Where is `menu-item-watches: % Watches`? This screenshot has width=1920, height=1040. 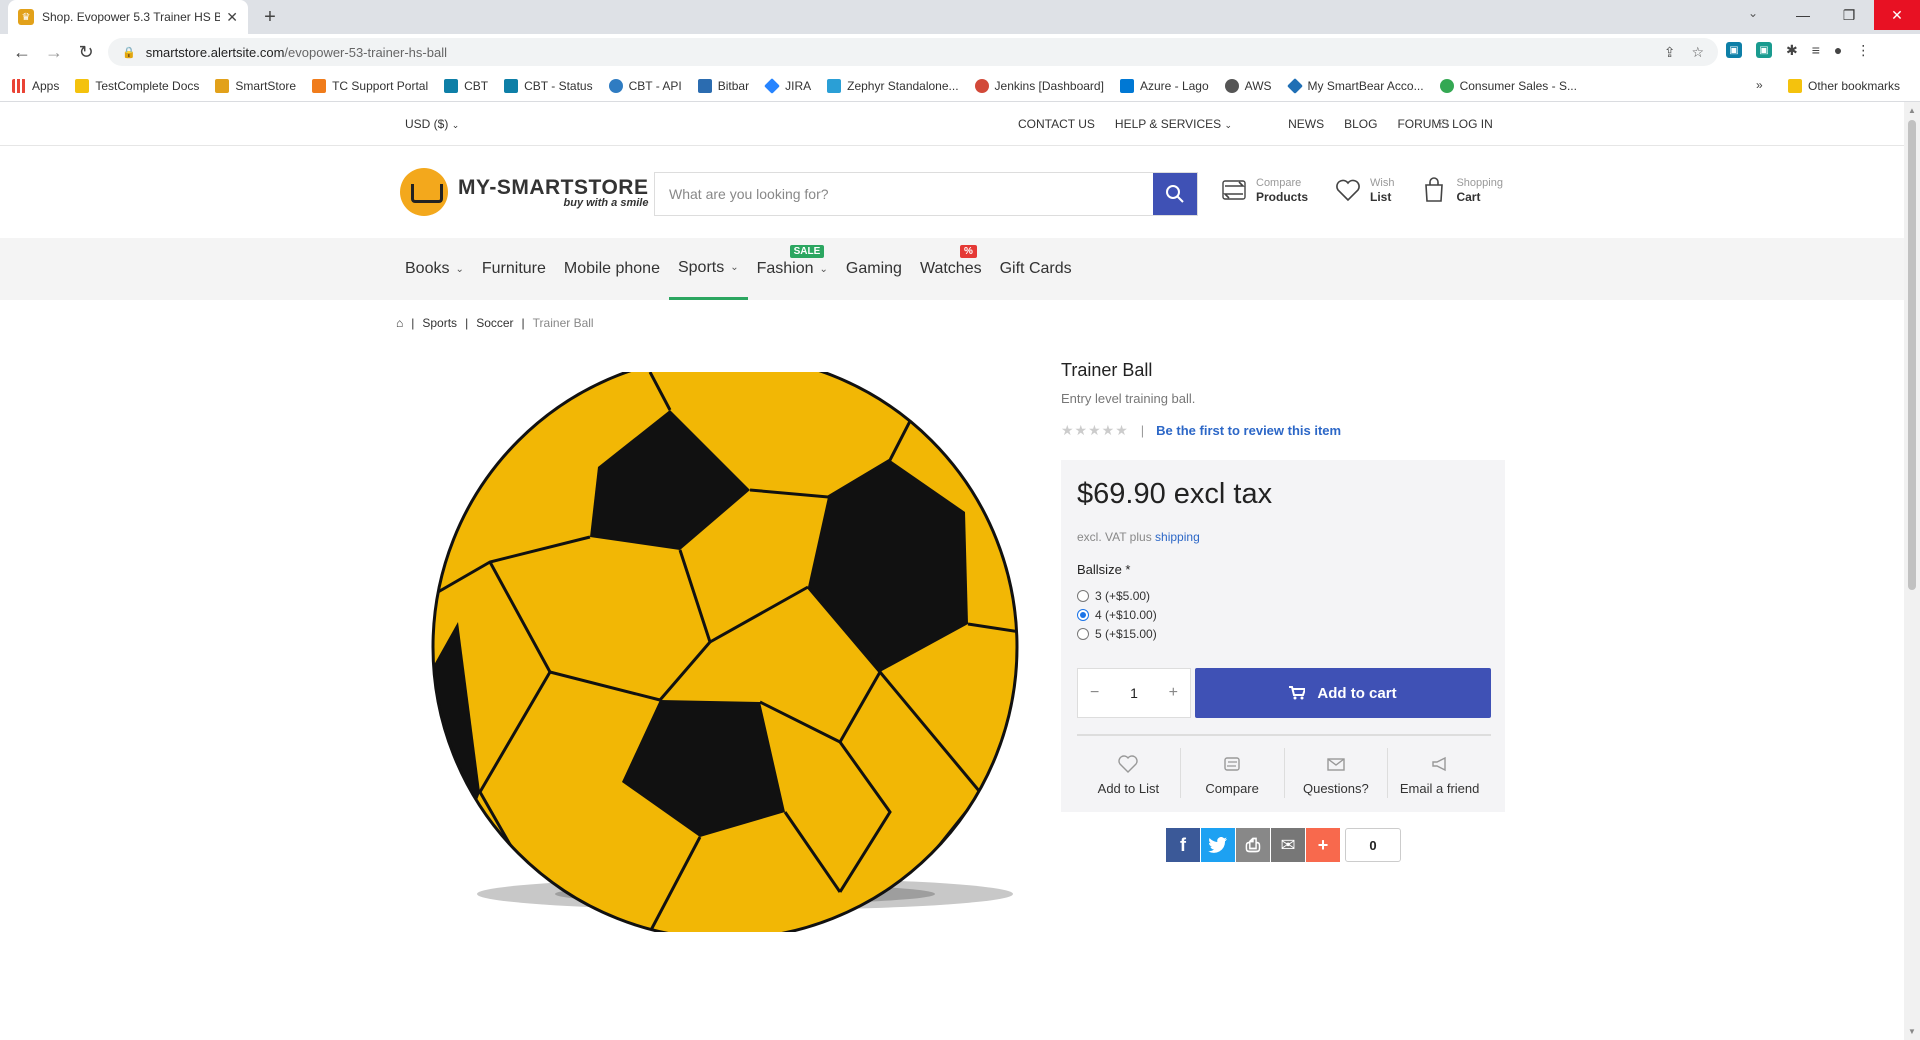
menu-item-watches: % Watches is located at coordinates (951, 269).